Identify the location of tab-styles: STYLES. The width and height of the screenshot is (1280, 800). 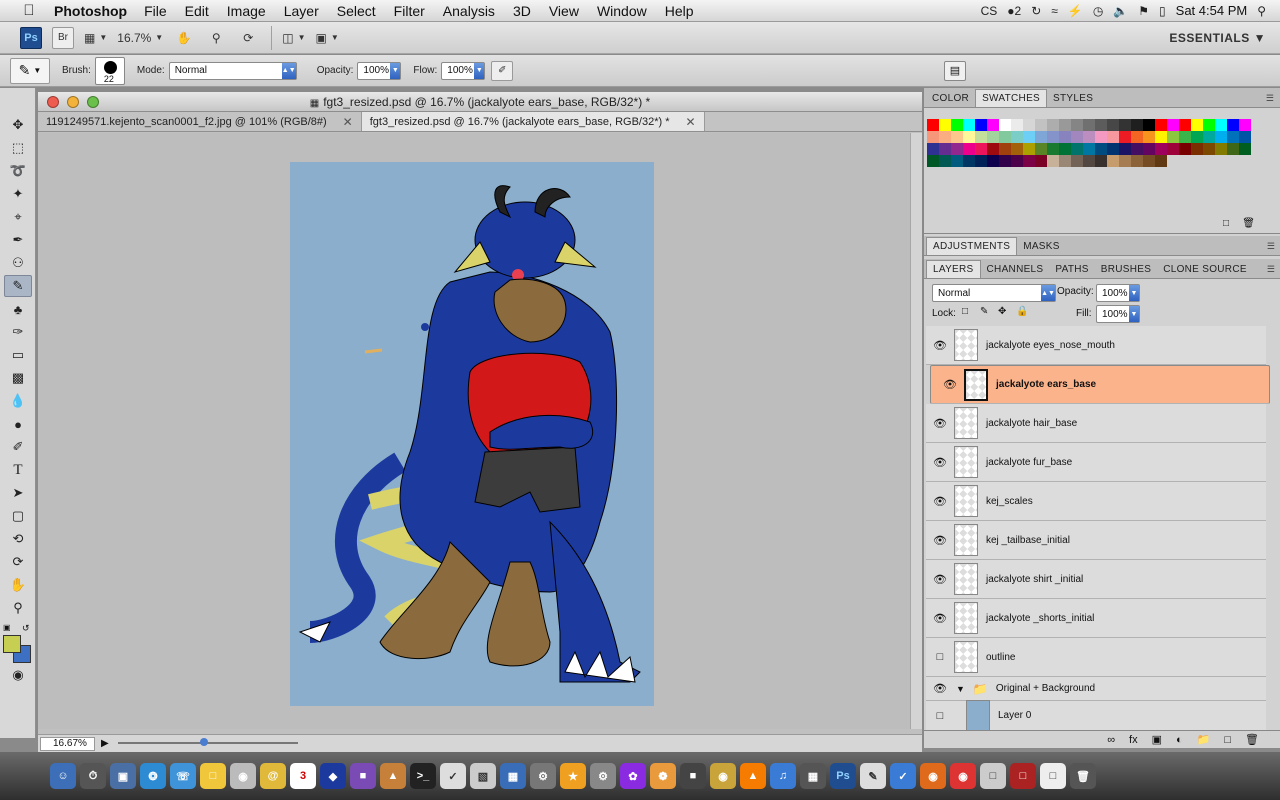
(1073, 98).